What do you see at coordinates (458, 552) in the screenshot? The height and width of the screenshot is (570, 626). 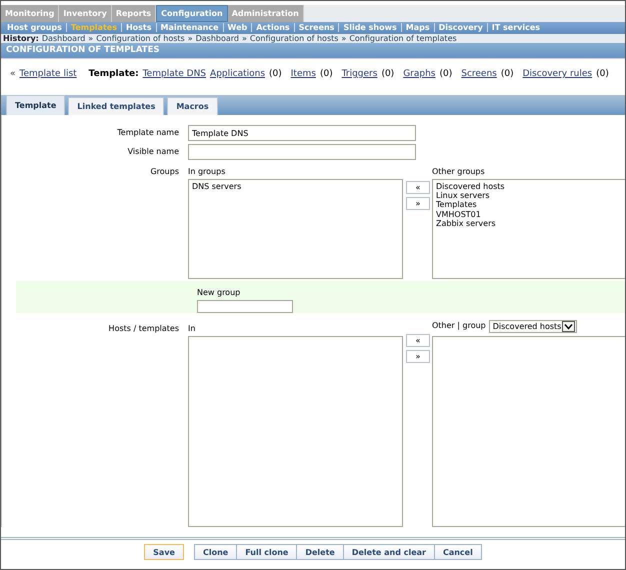 I see `form-button: Cancel` at bounding box center [458, 552].